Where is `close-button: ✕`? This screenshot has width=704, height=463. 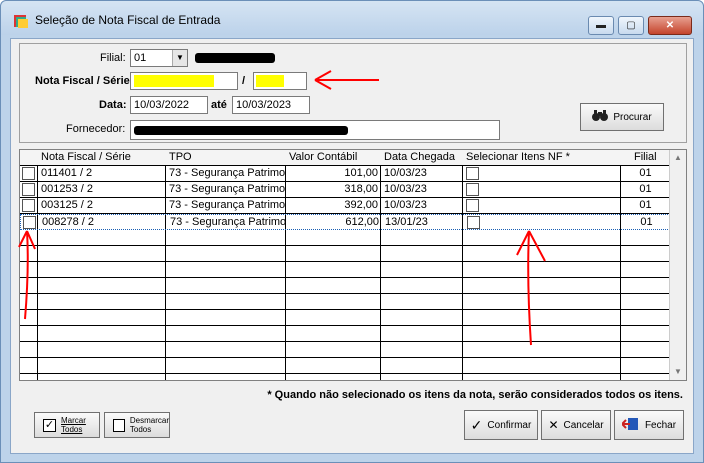 close-button: ✕ is located at coordinates (670, 25).